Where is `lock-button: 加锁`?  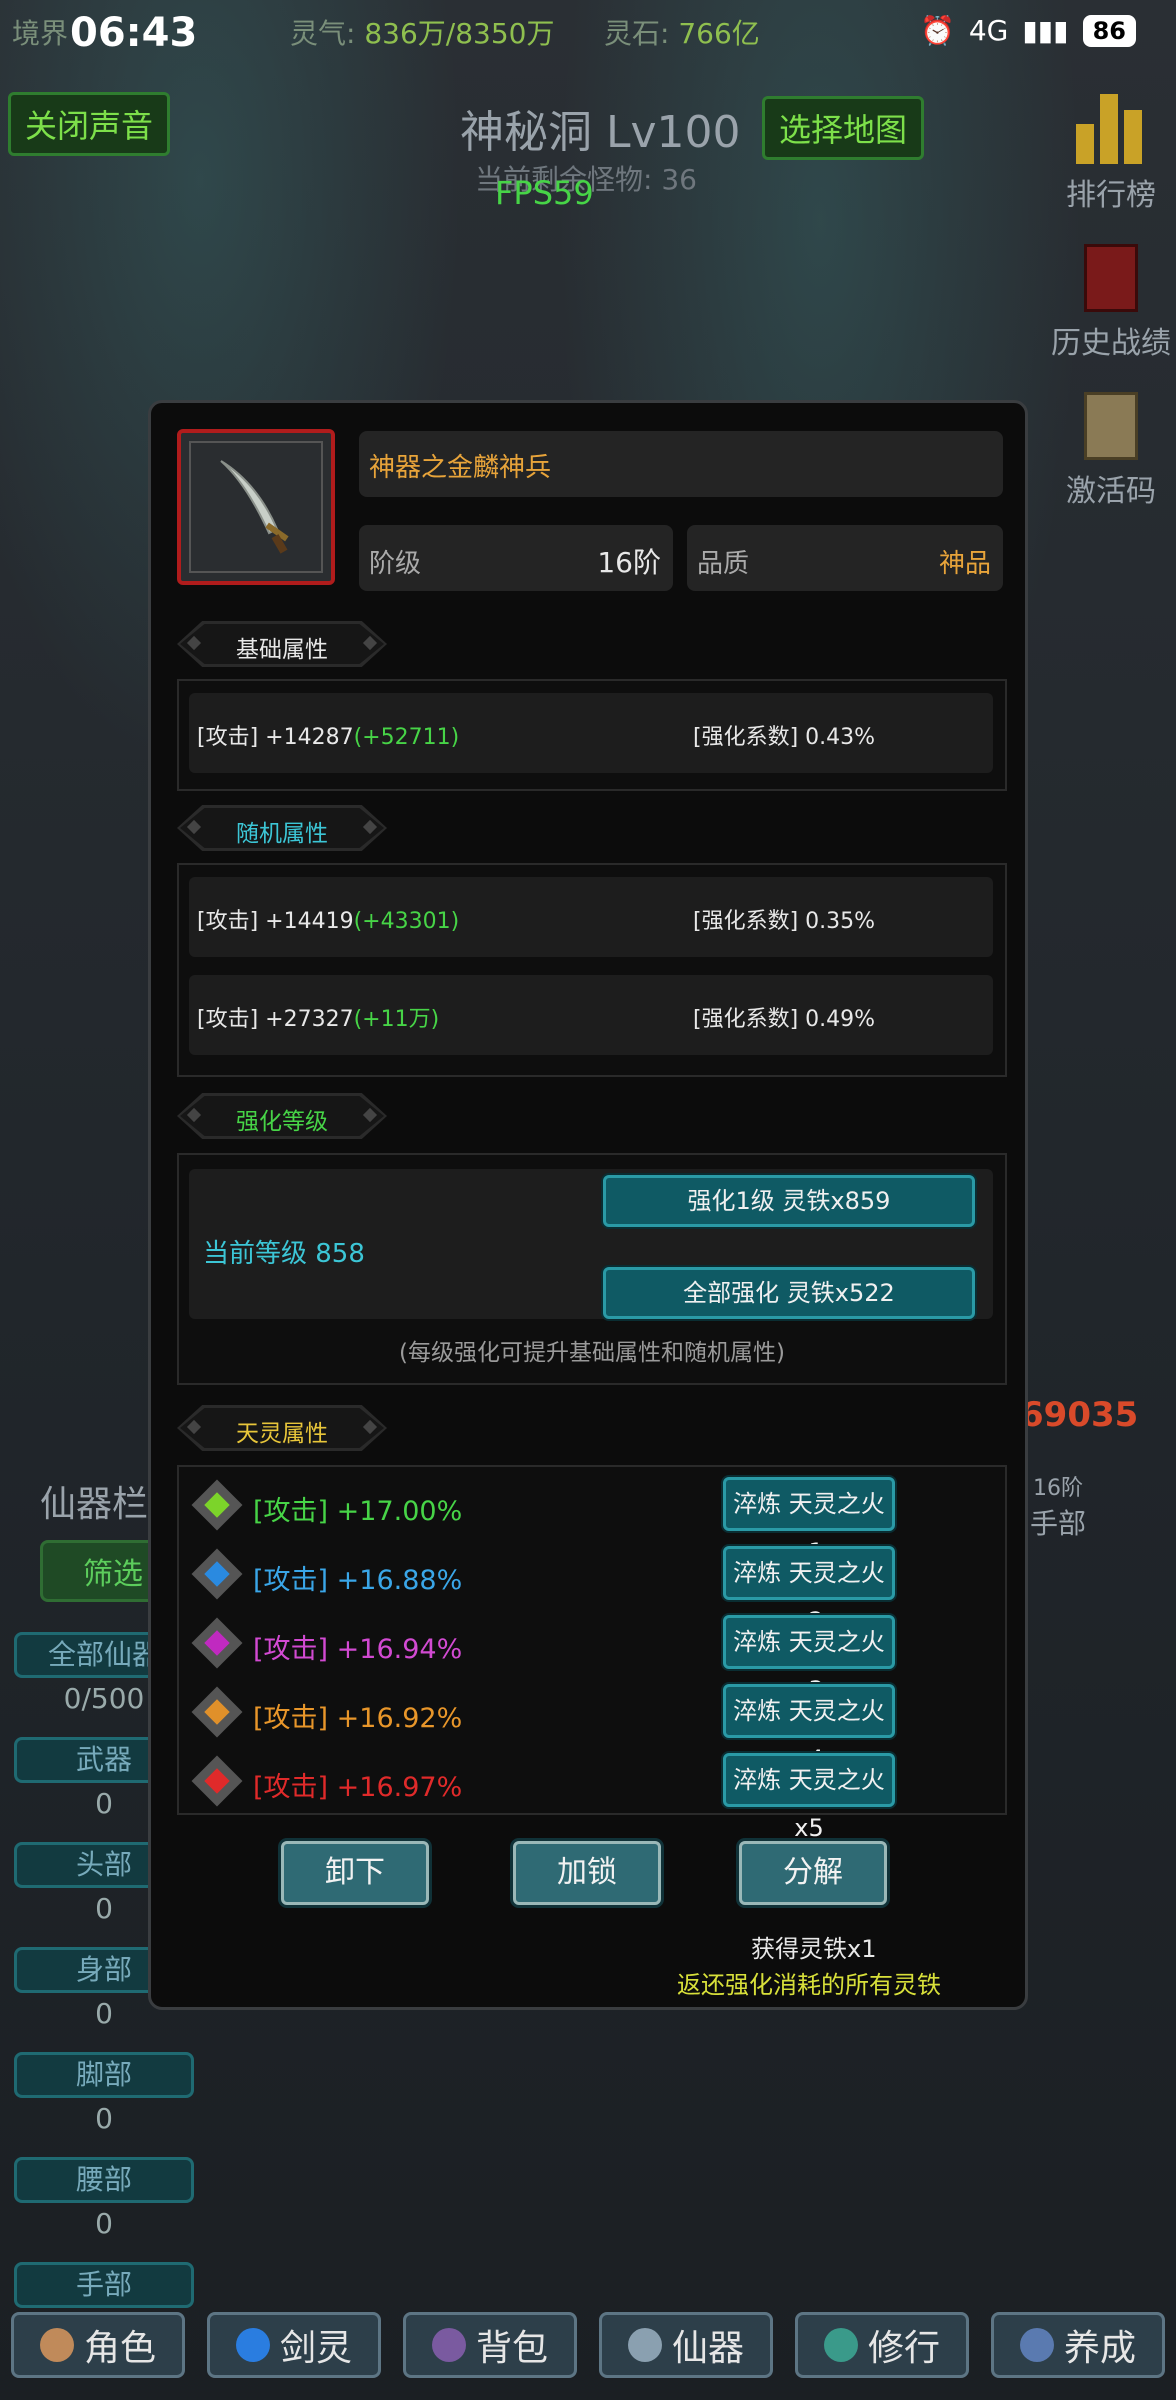 lock-button: 加锁 is located at coordinates (587, 1873).